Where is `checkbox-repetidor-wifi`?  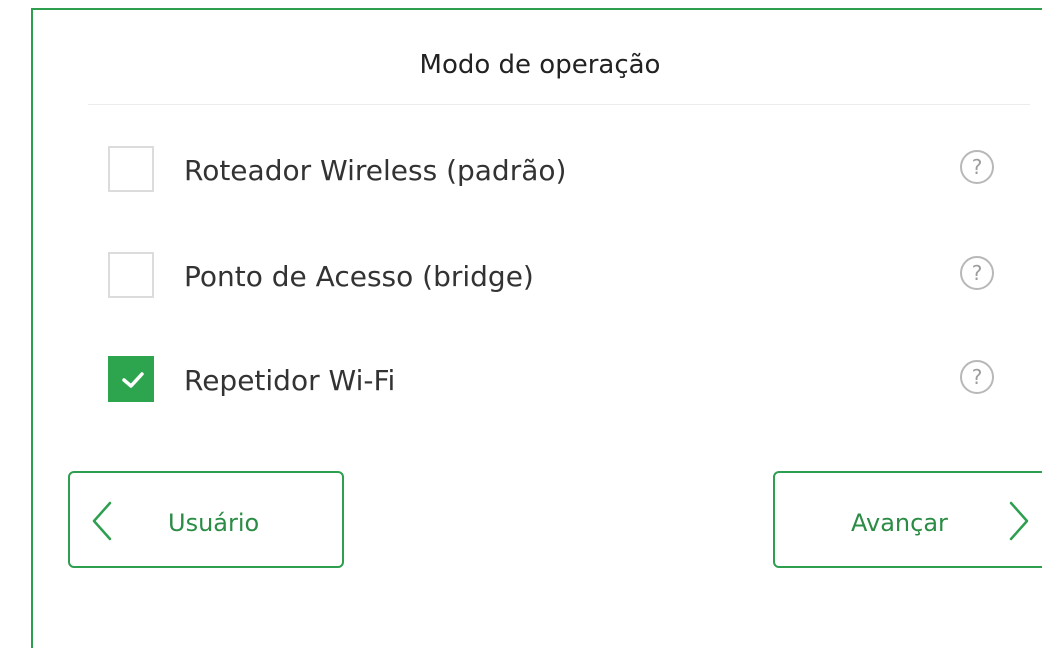
checkbox-repetidor-wifi is located at coordinates (131, 379).